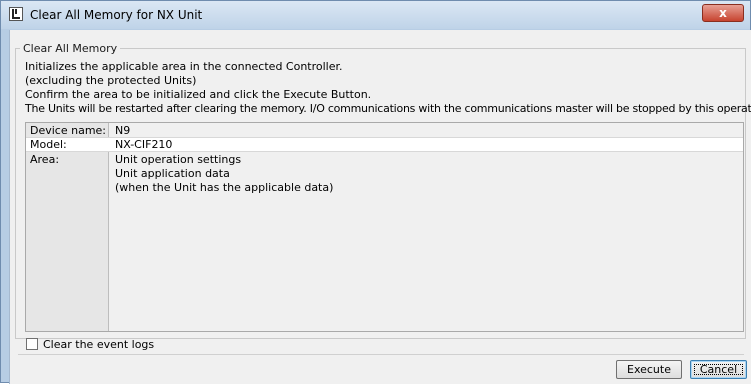 The width and height of the screenshot is (751, 384). I want to click on model-value: NX-CIF210, so click(144, 144).